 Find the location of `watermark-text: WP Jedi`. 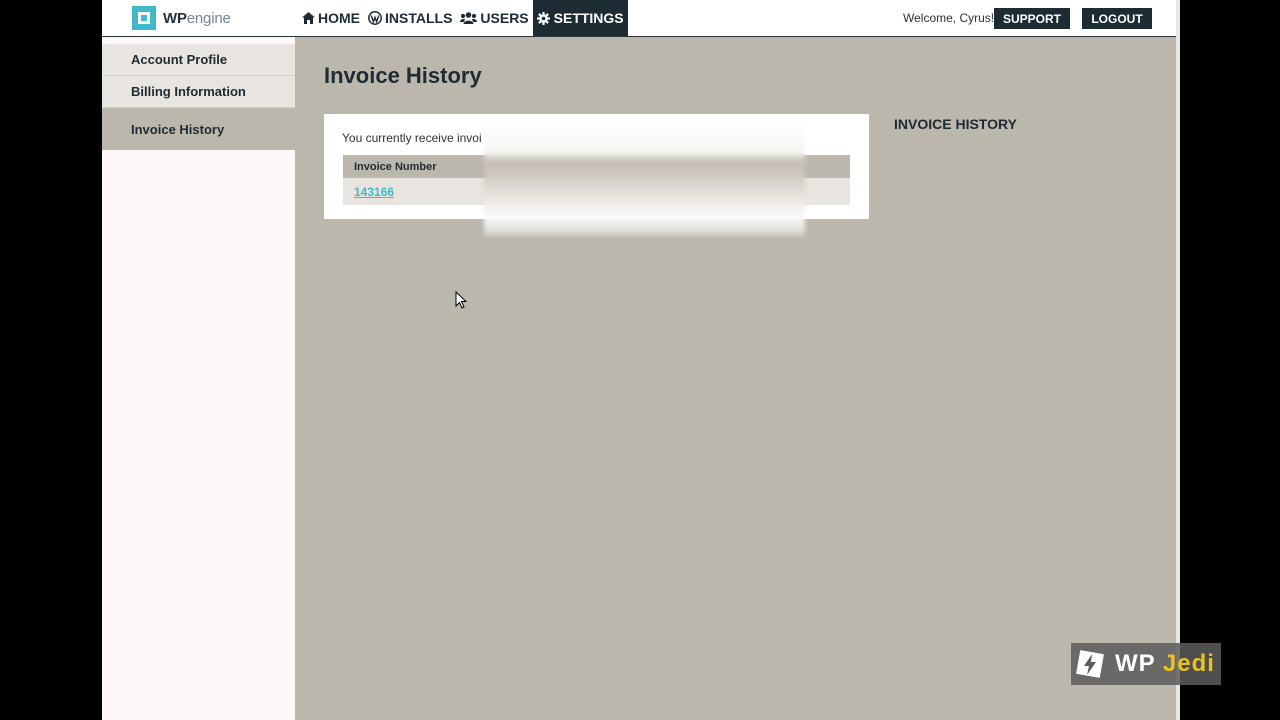

watermark-text: WP Jedi is located at coordinates (1165, 663).